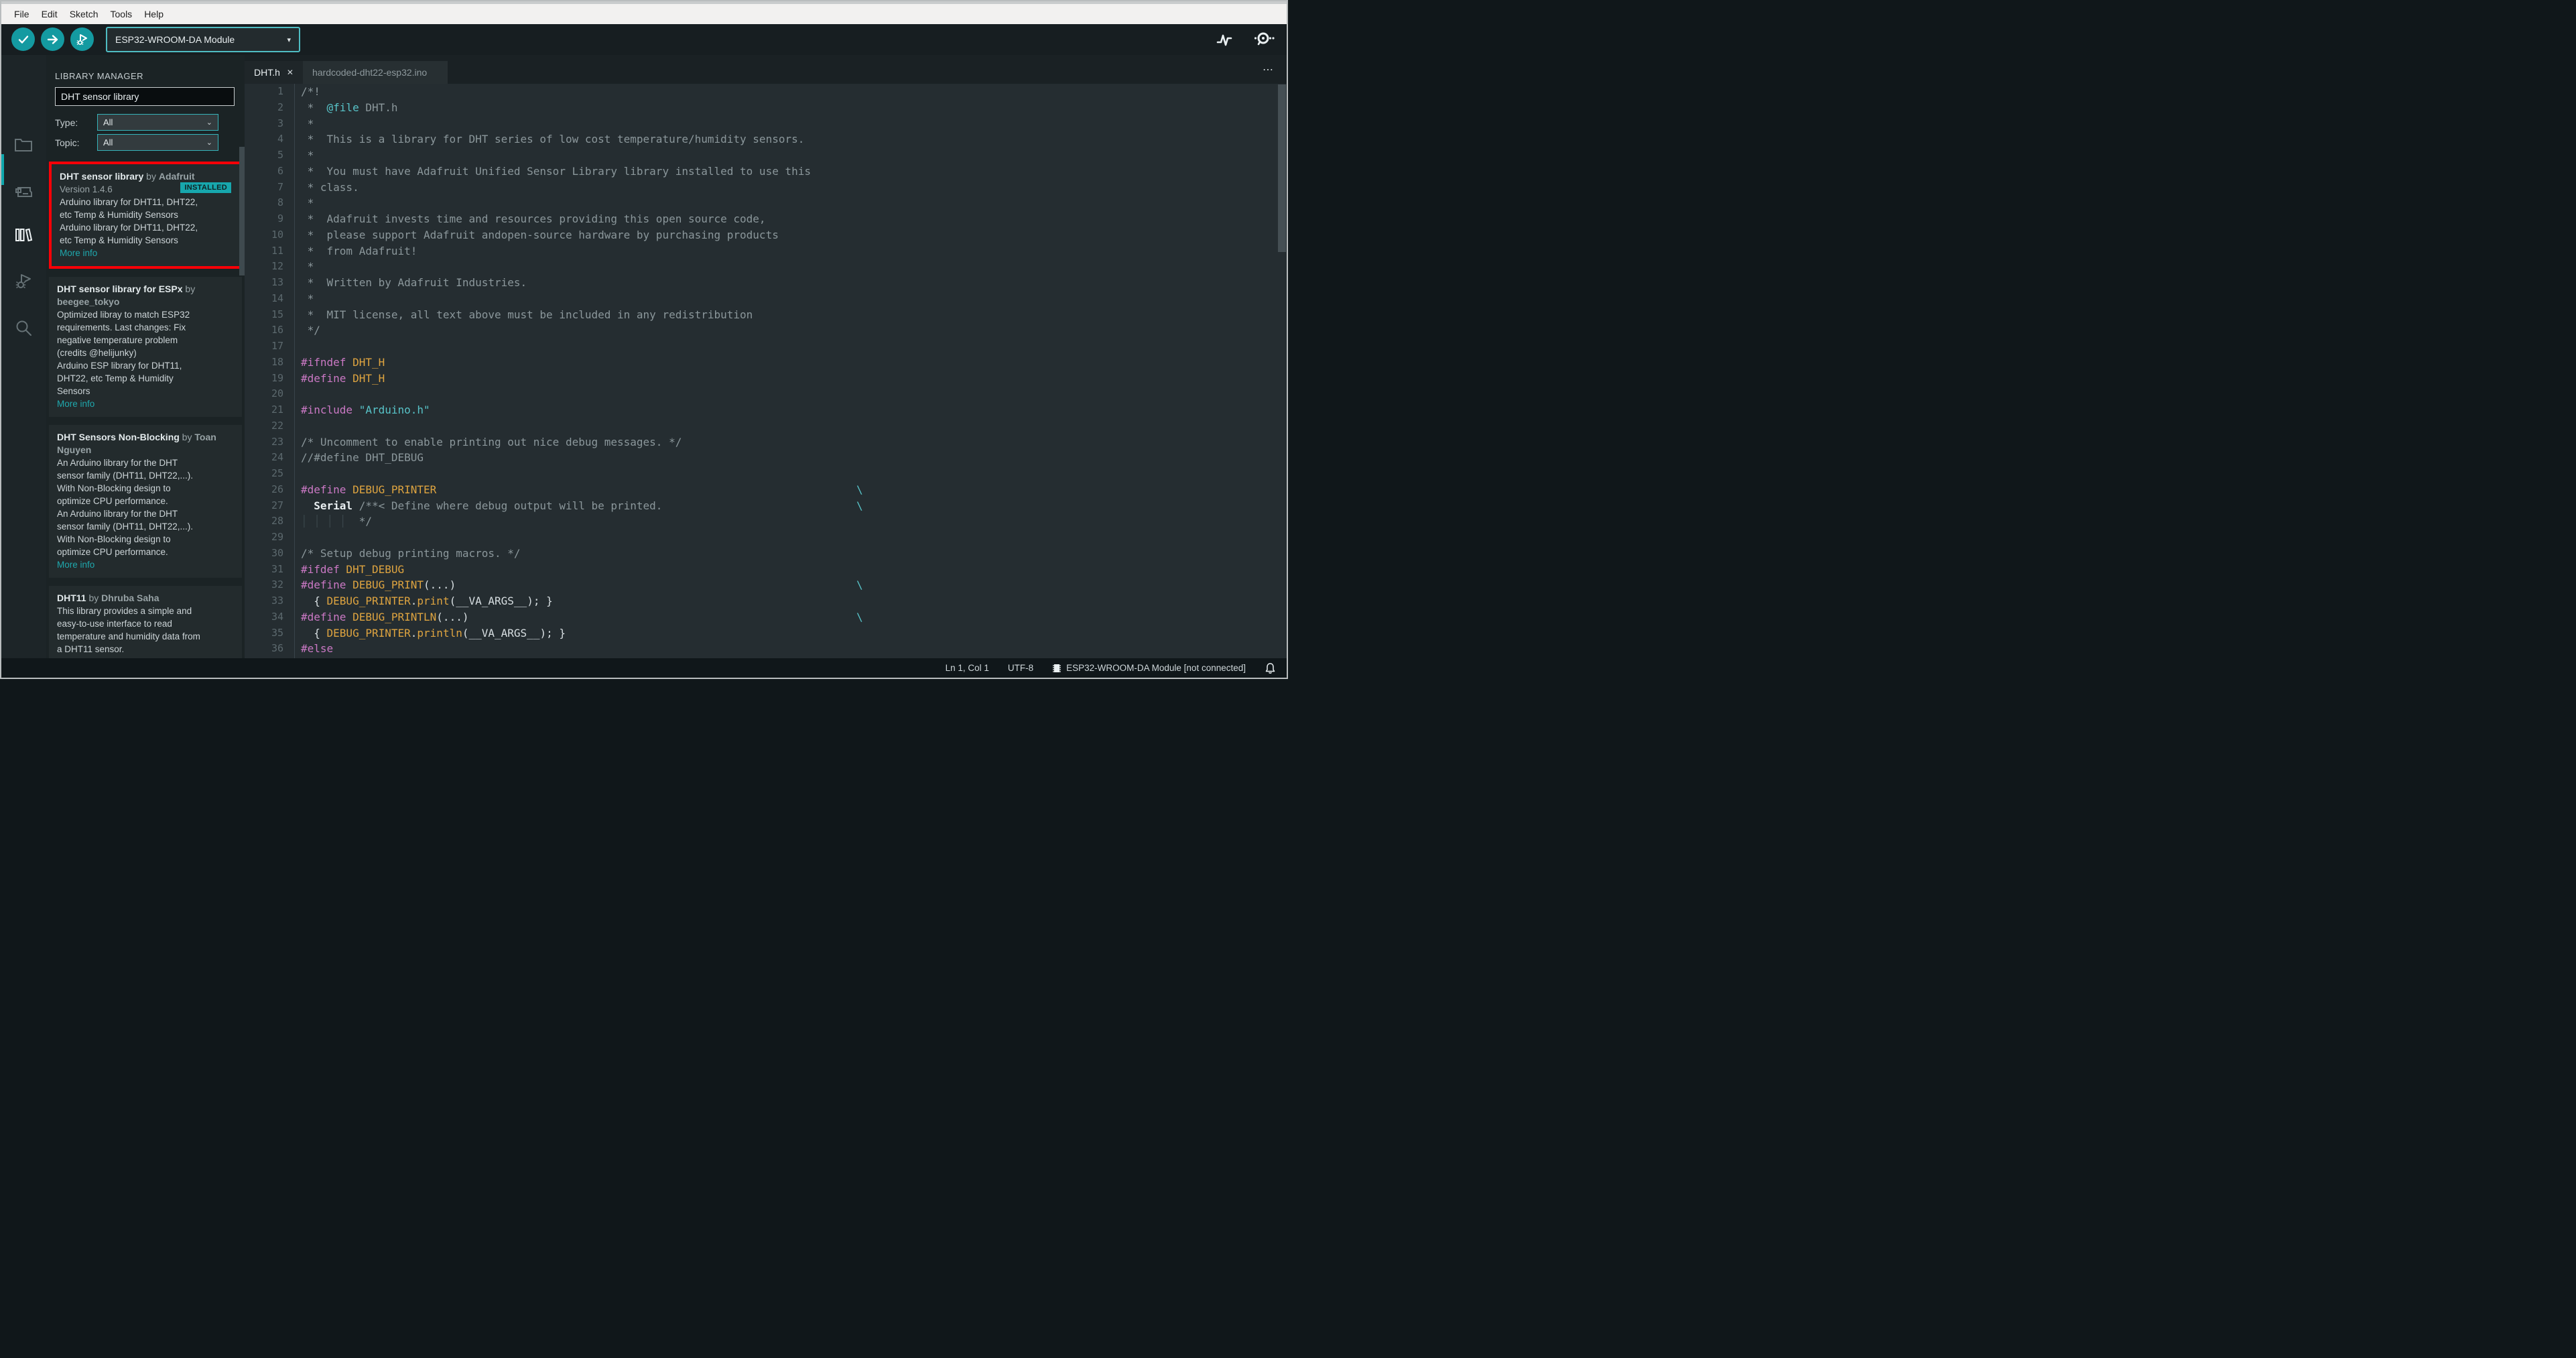 This screenshot has height=1358, width=2576. What do you see at coordinates (119, 215) in the screenshot?
I see `library-entry-description-line: etc Temp & Humidity Sensors` at bounding box center [119, 215].